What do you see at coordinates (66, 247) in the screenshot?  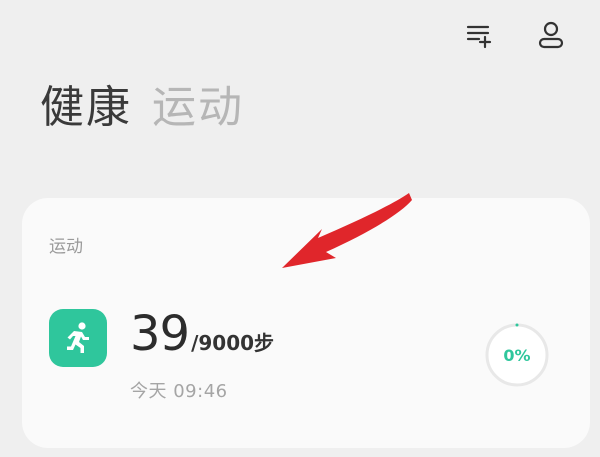 I see `card-title: 运动` at bounding box center [66, 247].